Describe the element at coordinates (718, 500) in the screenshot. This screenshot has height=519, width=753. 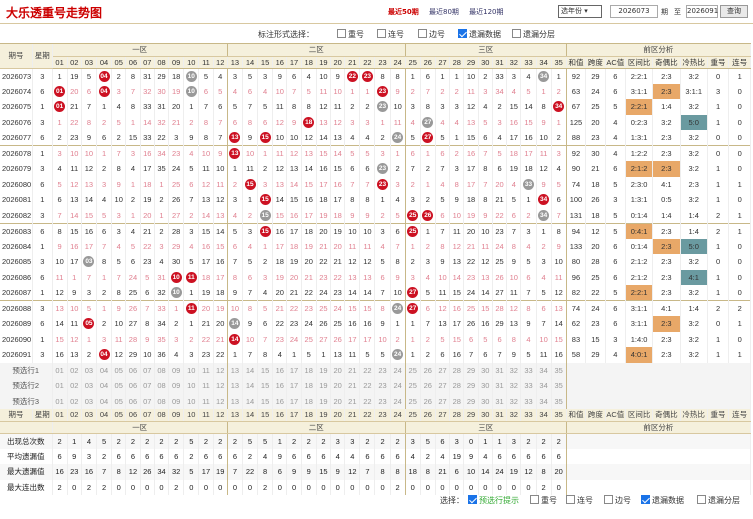
I see `footer-opt-layer: 遗漏分层` at that location.